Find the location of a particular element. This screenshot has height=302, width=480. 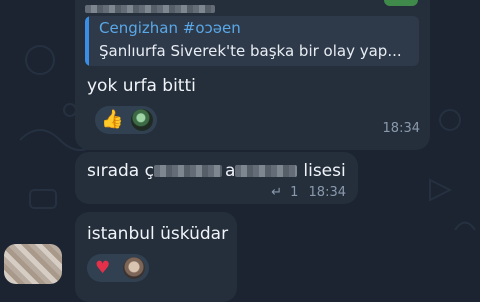

reaction-pill: 👍 is located at coordinates (126, 120).